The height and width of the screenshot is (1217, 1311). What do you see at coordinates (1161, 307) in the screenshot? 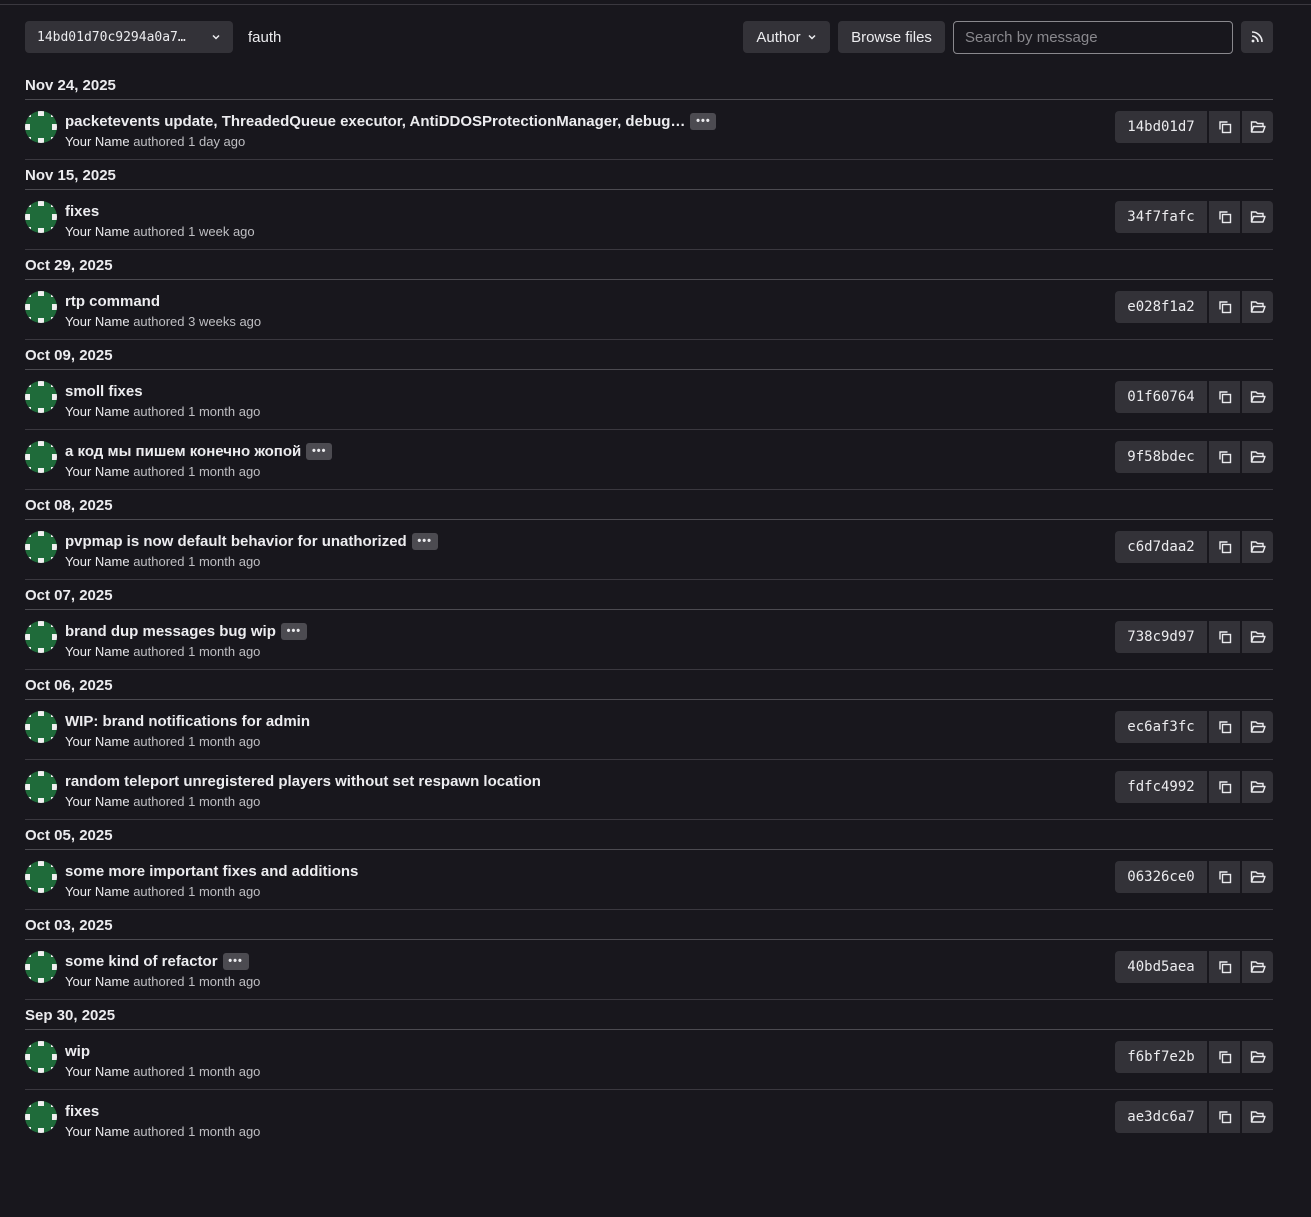
I see `commit-sha: e028f1a2` at bounding box center [1161, 307].